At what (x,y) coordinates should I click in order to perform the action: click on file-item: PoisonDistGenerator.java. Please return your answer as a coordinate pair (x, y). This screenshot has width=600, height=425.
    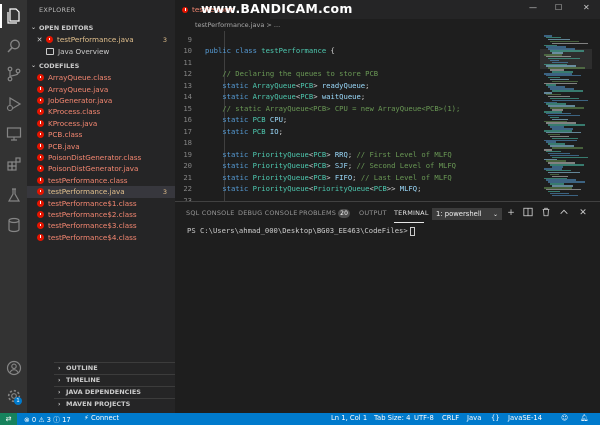
    Looking at the image, I should click on (101, 169).